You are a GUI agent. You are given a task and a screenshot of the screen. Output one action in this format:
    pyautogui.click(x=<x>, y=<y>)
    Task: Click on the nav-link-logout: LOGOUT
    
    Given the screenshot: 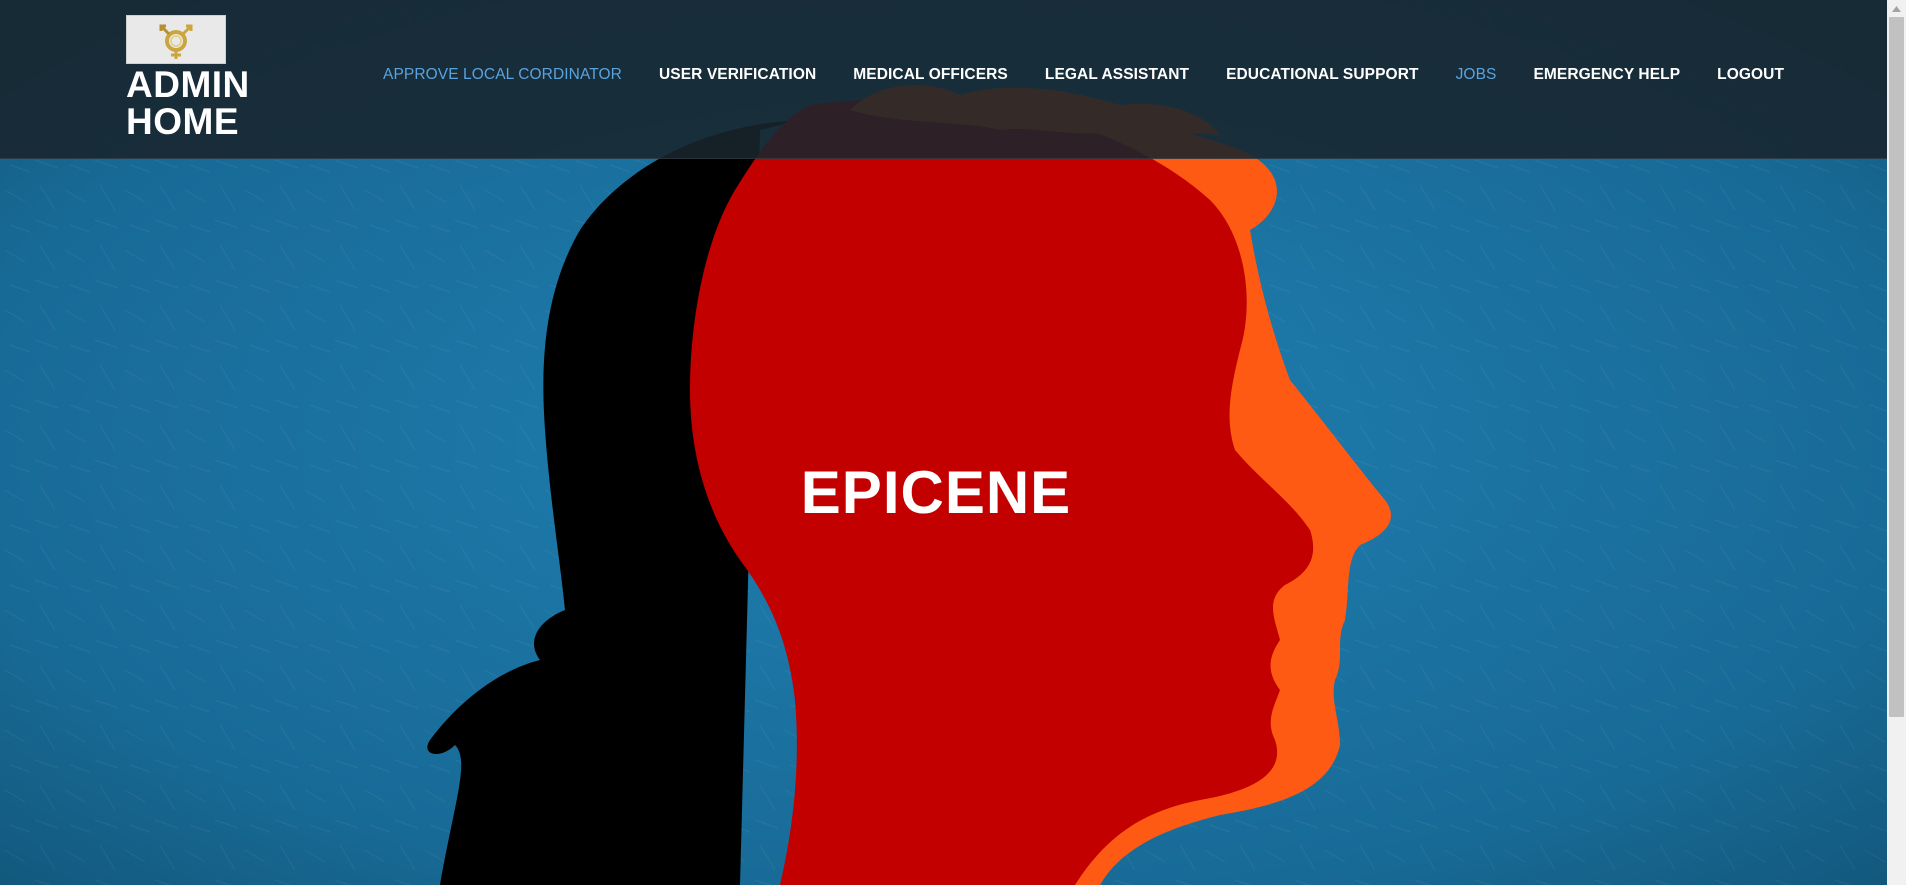 What is the action you would take?
    pyautogui.click(x=1750, y=74)
    